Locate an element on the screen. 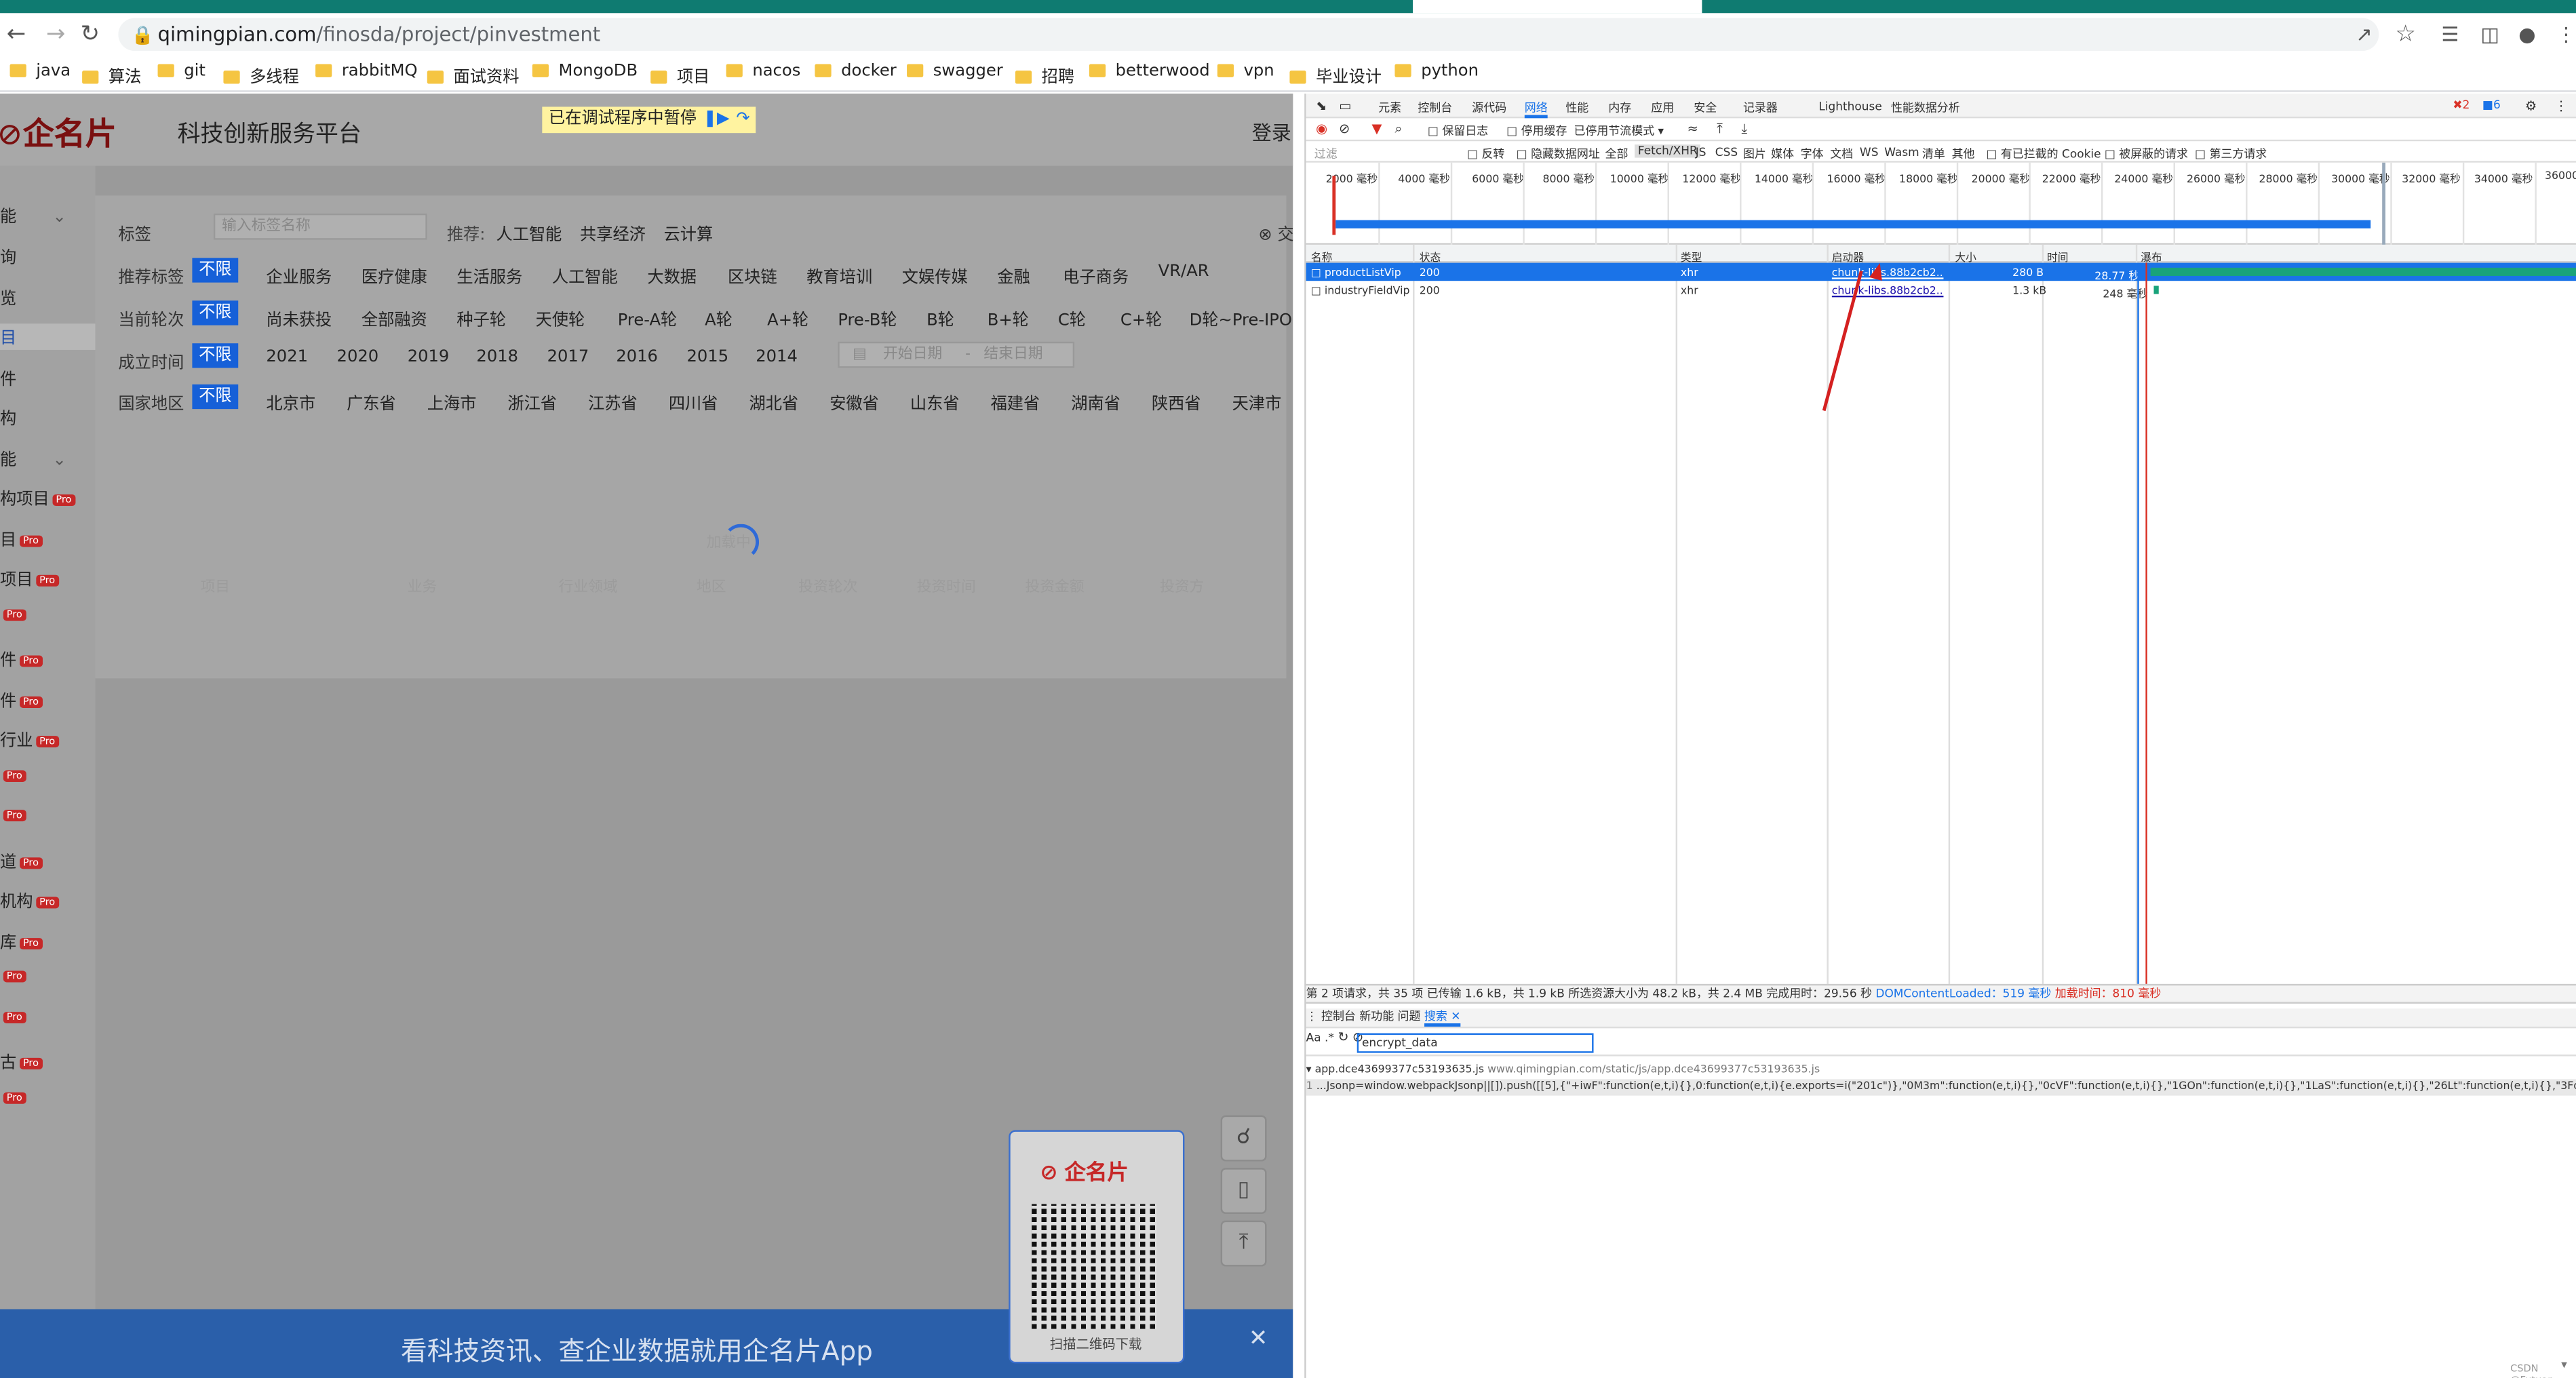 The height and width of the screenshot is (1378, 2576). filter-option: 电子商务 is located at coordinates (1096, 275).